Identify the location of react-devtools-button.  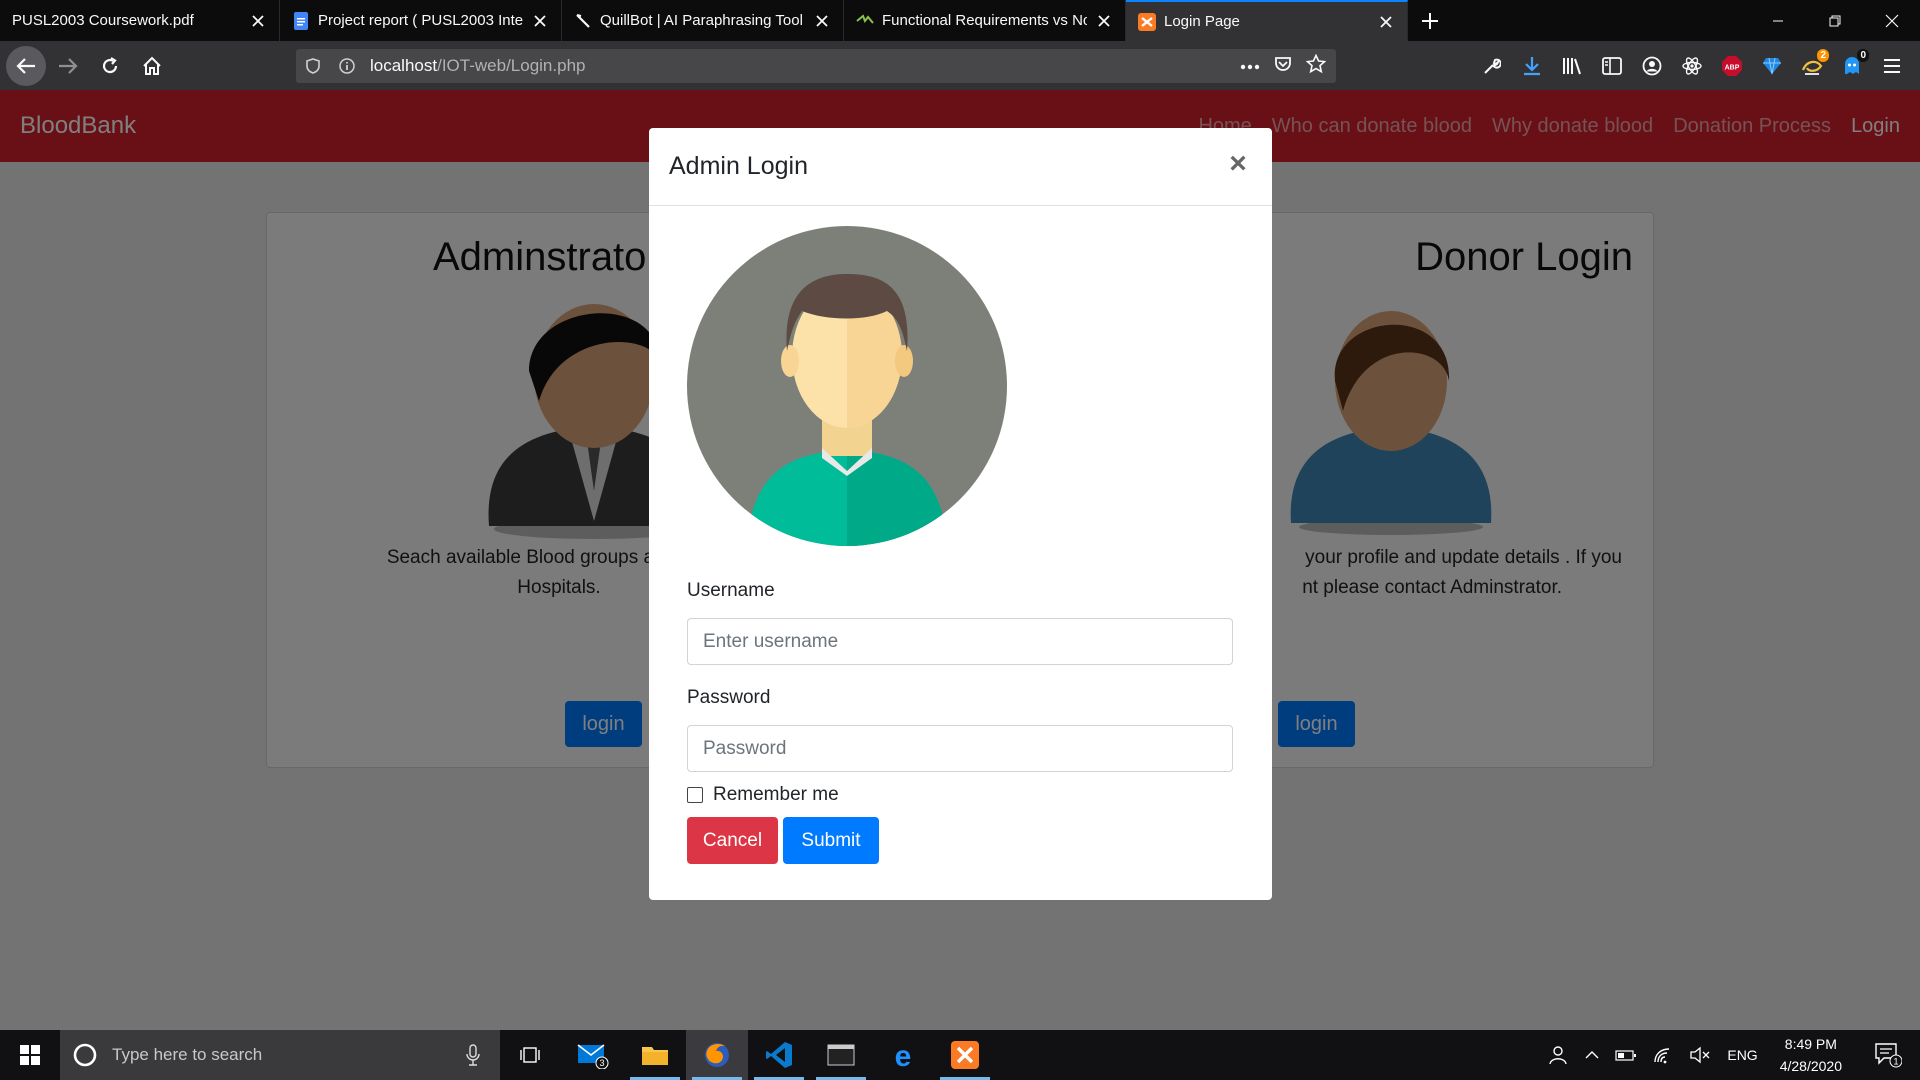
(1692, 66).